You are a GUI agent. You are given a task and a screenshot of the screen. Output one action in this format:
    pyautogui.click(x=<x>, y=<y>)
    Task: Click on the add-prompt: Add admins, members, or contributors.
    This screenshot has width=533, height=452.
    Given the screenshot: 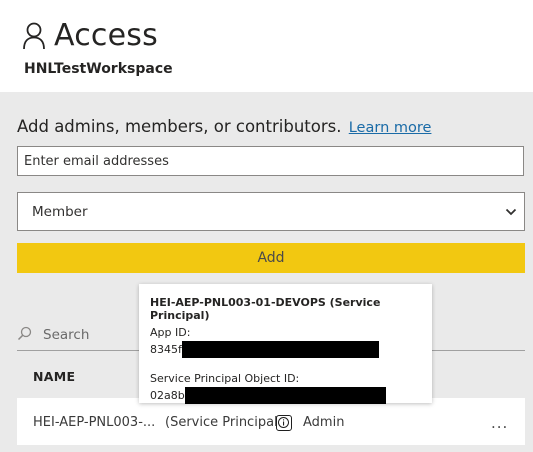 What is the action you would take?
    pyautogui.click(x=179, y=126)
    